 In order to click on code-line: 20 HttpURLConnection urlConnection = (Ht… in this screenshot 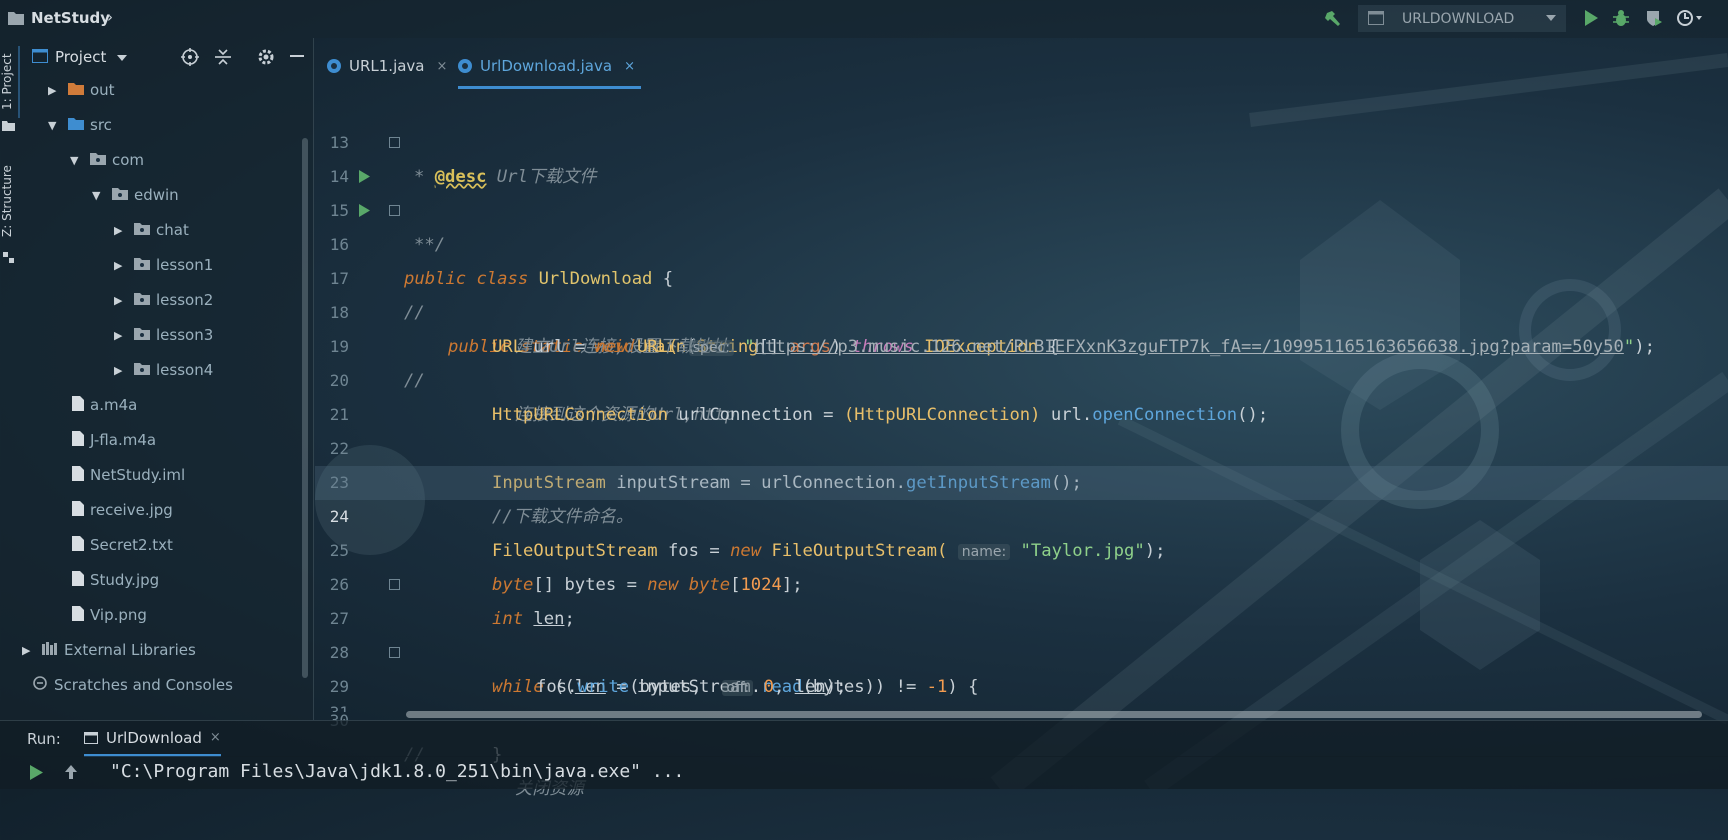, I will do `click(799, 398)`.